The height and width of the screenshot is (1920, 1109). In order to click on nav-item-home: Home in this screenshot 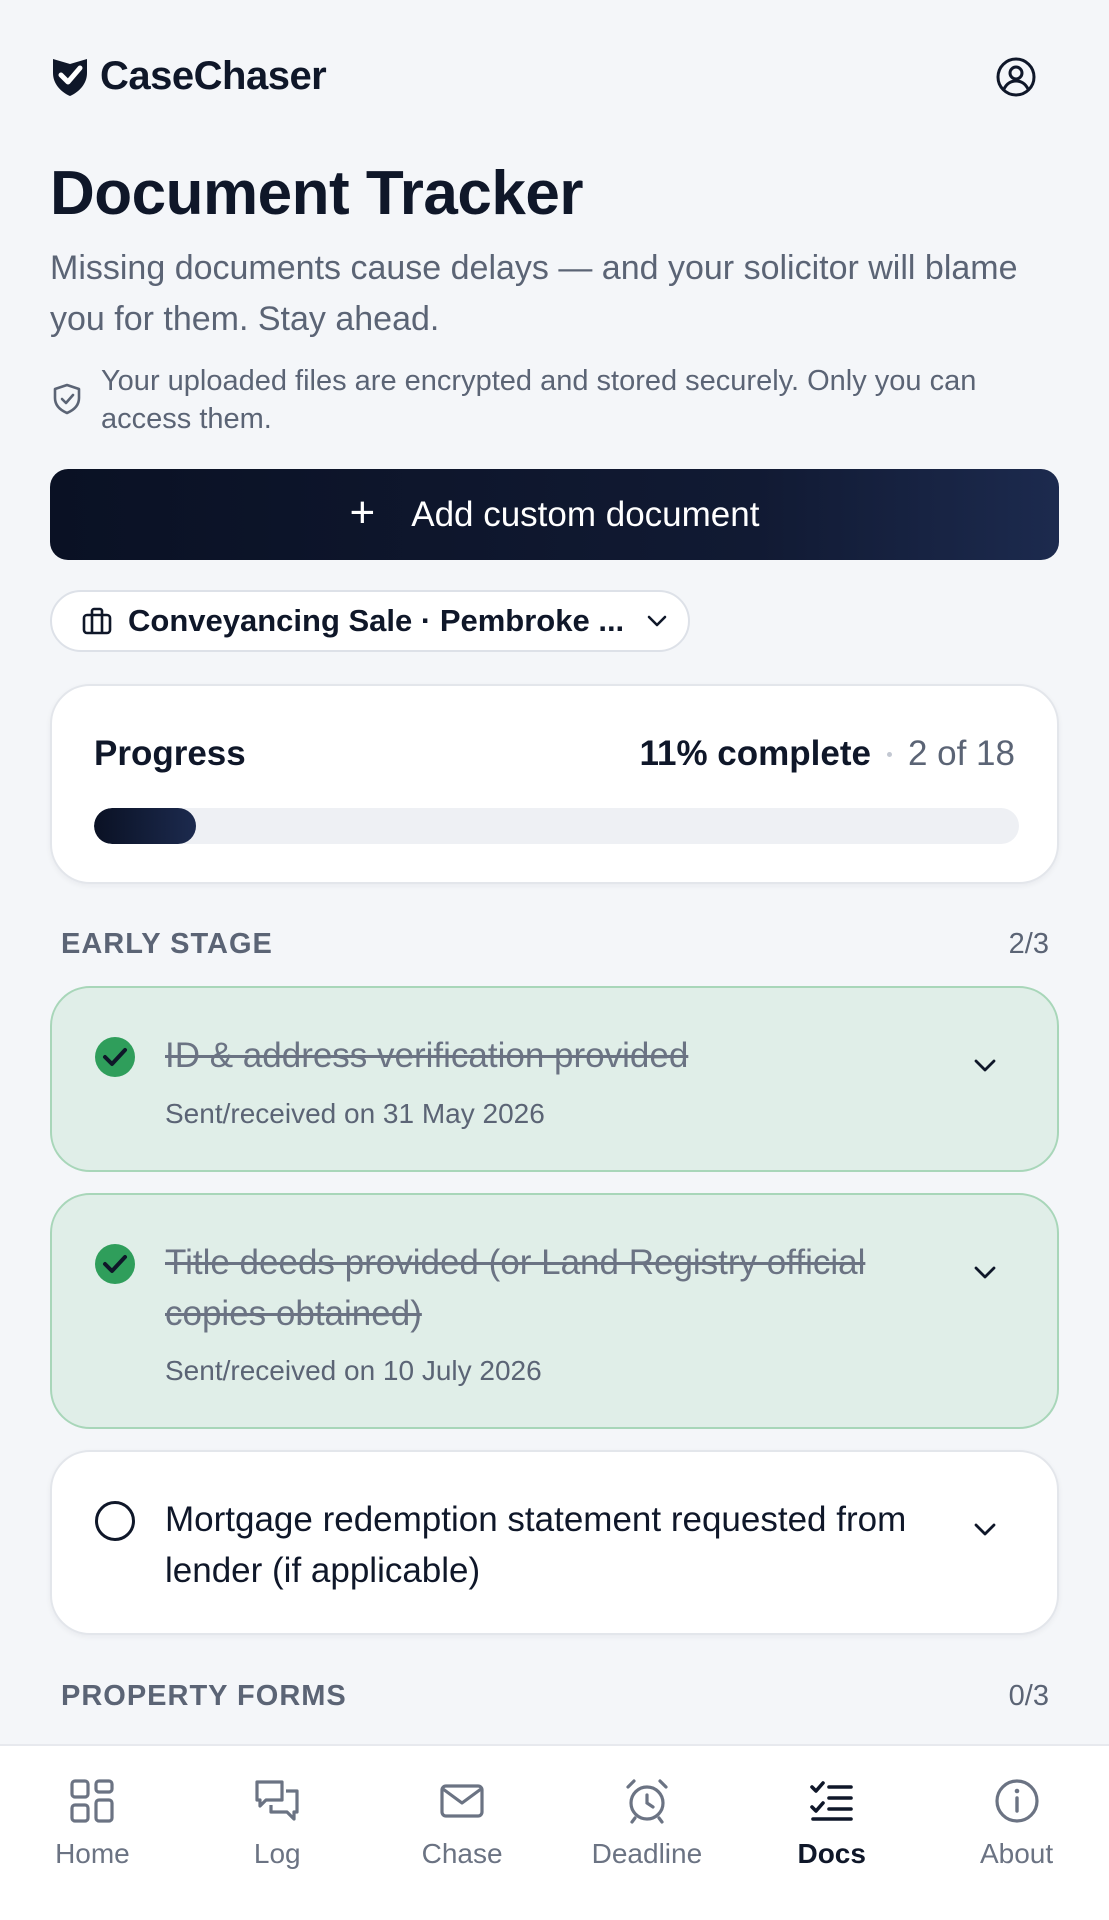, I will do `click(92, 1833)`.